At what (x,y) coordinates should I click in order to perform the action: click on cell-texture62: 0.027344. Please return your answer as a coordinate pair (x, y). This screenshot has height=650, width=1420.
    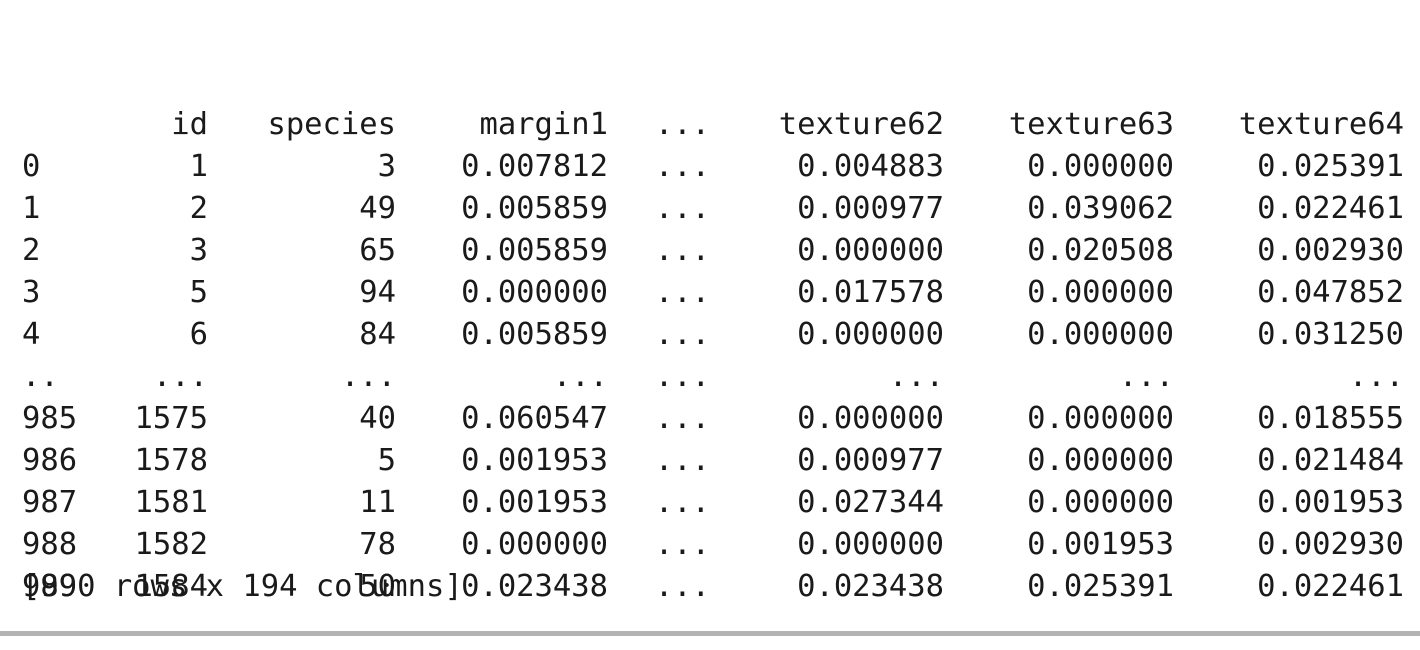
    Looking at the image, I should click on (870, 502).